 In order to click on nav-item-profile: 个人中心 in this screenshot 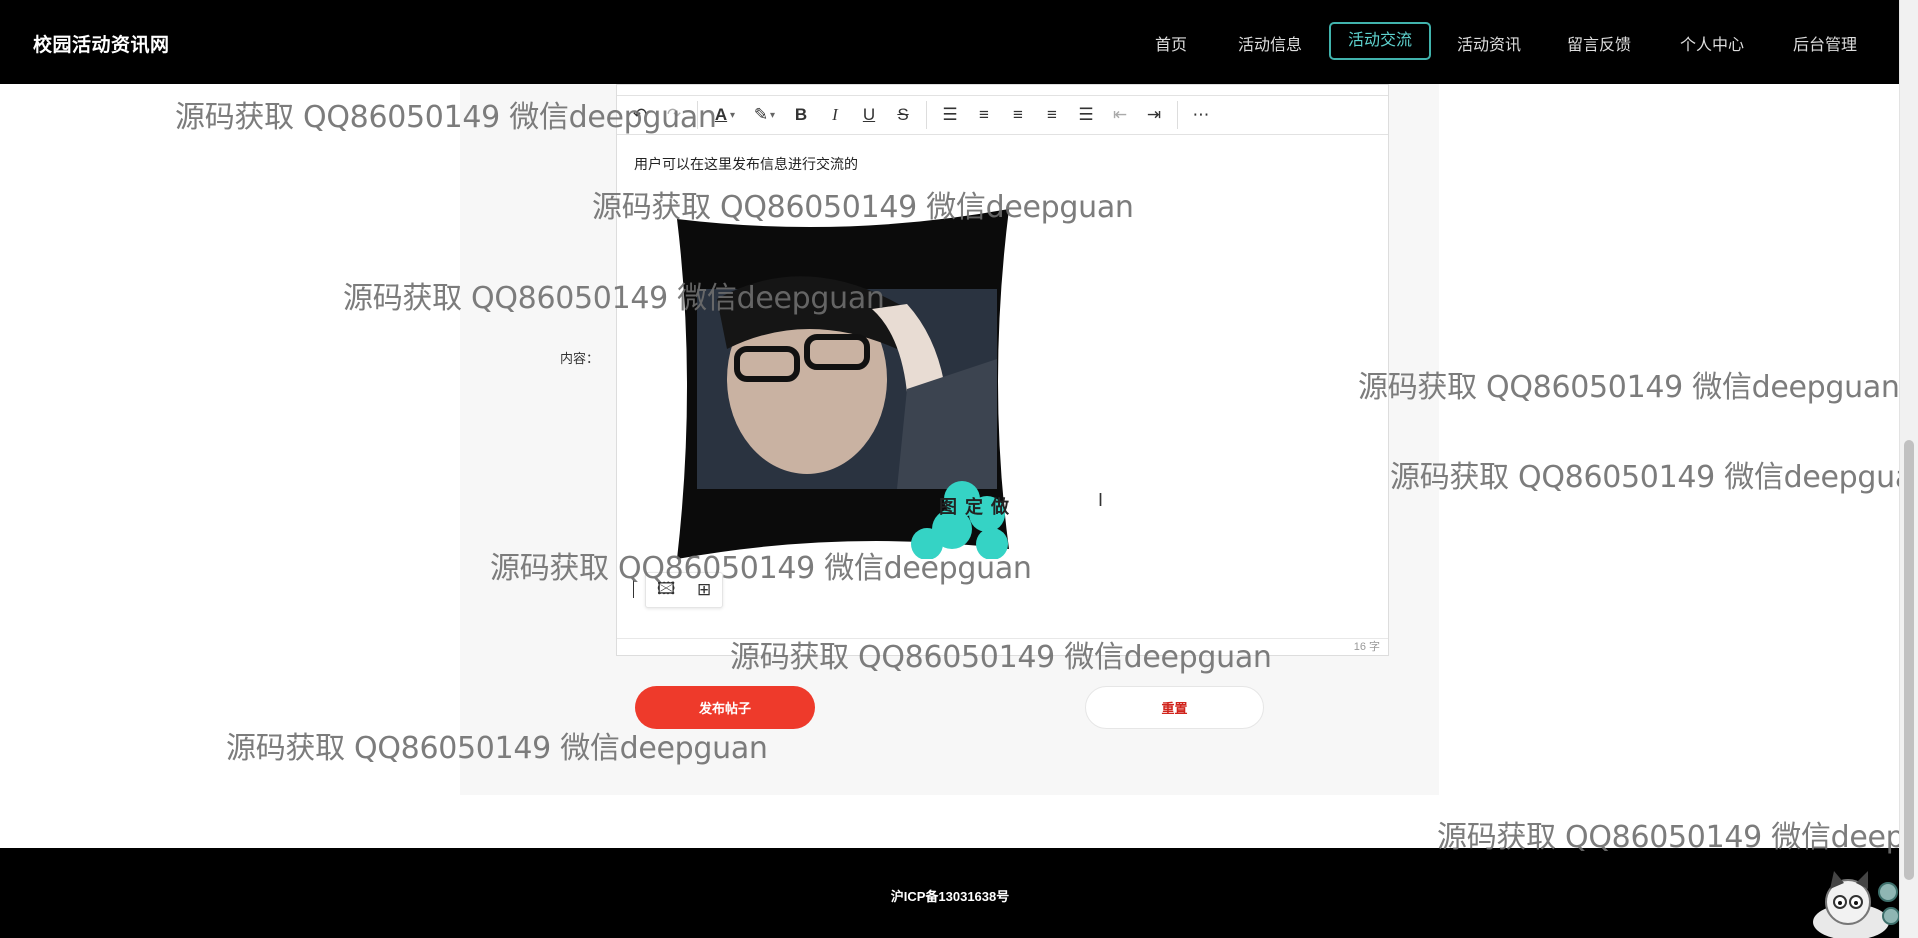, I will do `click(1712, 46)`.